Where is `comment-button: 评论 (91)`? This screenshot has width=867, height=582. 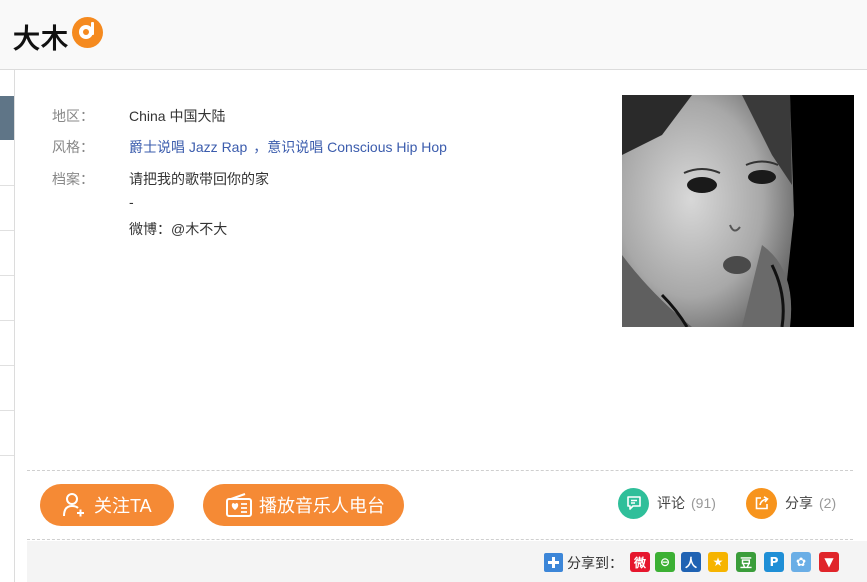
comment-button: 评论 (91) is located at coordinates (667, 503).